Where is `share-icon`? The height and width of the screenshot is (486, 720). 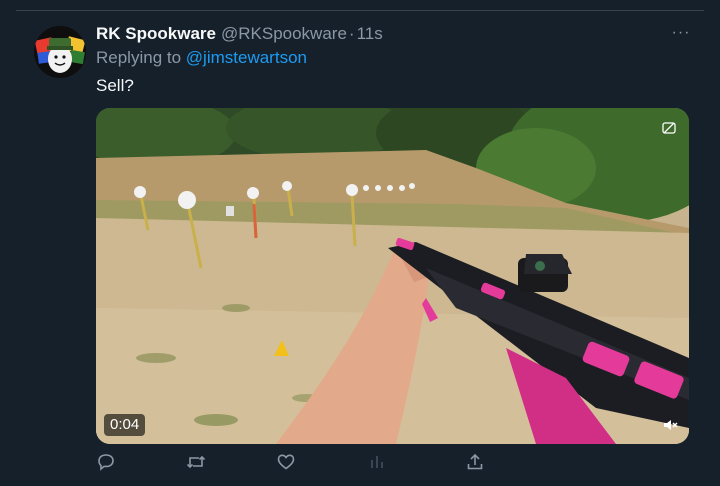
share-icon is located at coordinates (476, 463).